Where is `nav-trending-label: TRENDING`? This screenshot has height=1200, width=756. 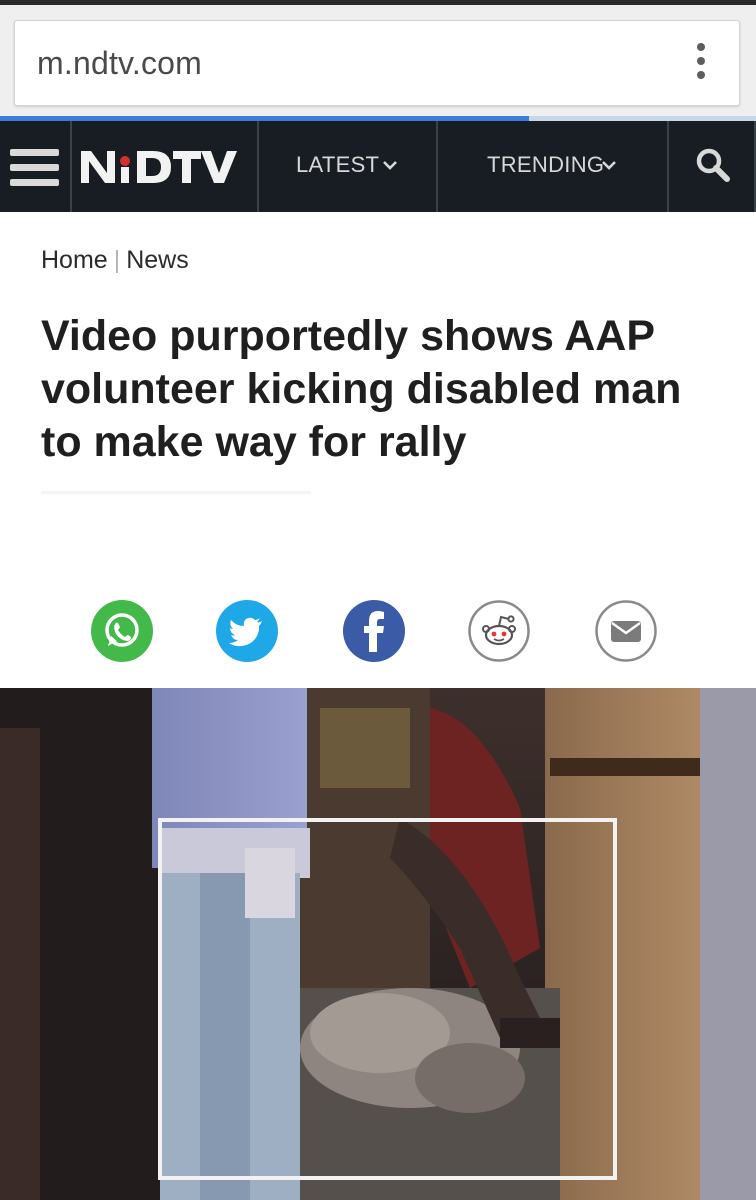
nav-trending-label: TRENDING is located at coordinates (546, 164).